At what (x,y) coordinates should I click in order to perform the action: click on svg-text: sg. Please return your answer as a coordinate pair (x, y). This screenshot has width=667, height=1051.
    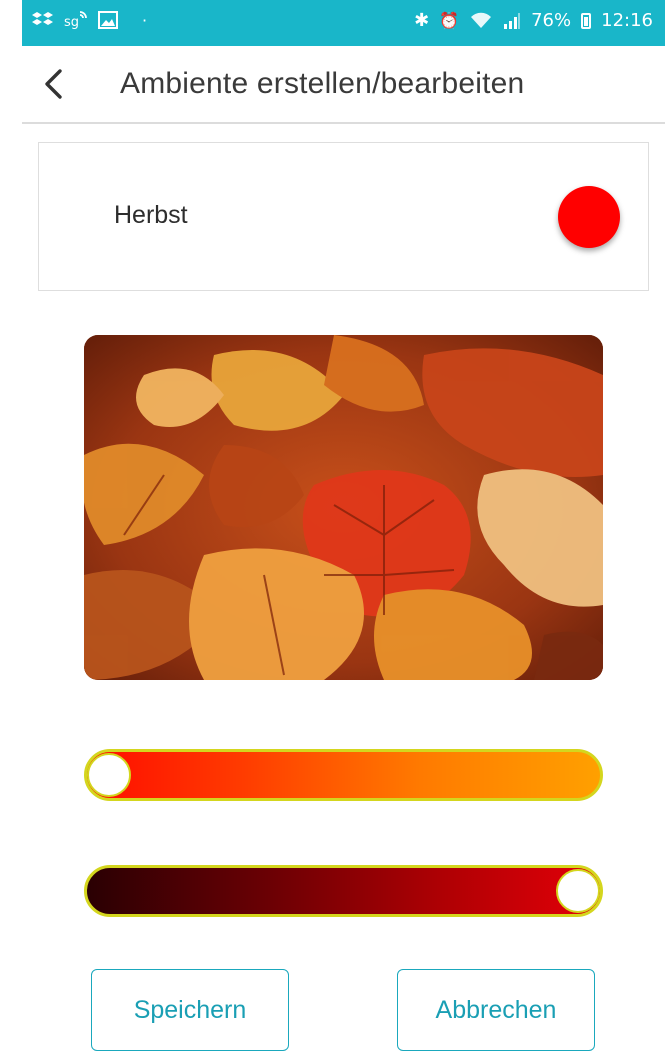
    Looking at the image, I should click on (71, 22).